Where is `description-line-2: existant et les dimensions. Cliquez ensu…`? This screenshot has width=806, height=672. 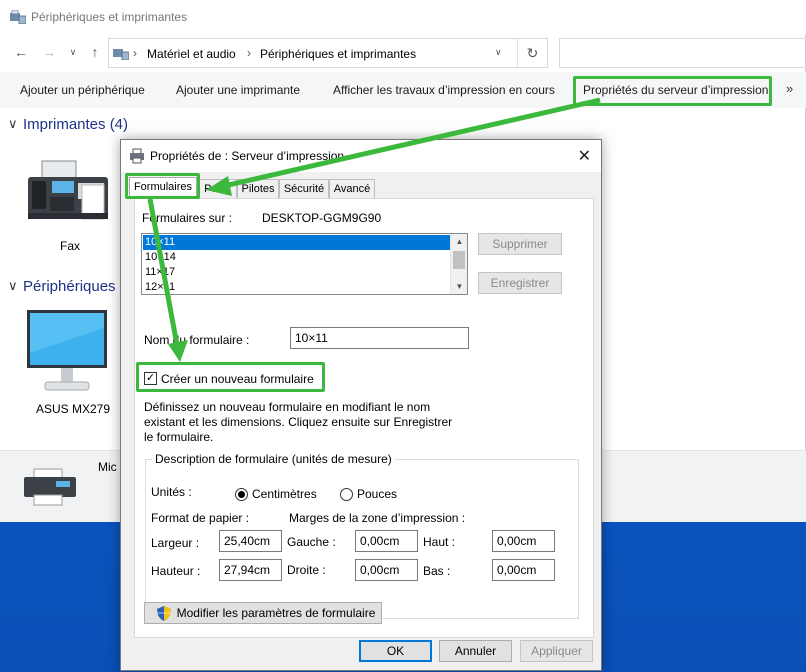 description-line-2: existant et les dimensions. Cliquez ensu… is located at coordinates (298, 422).